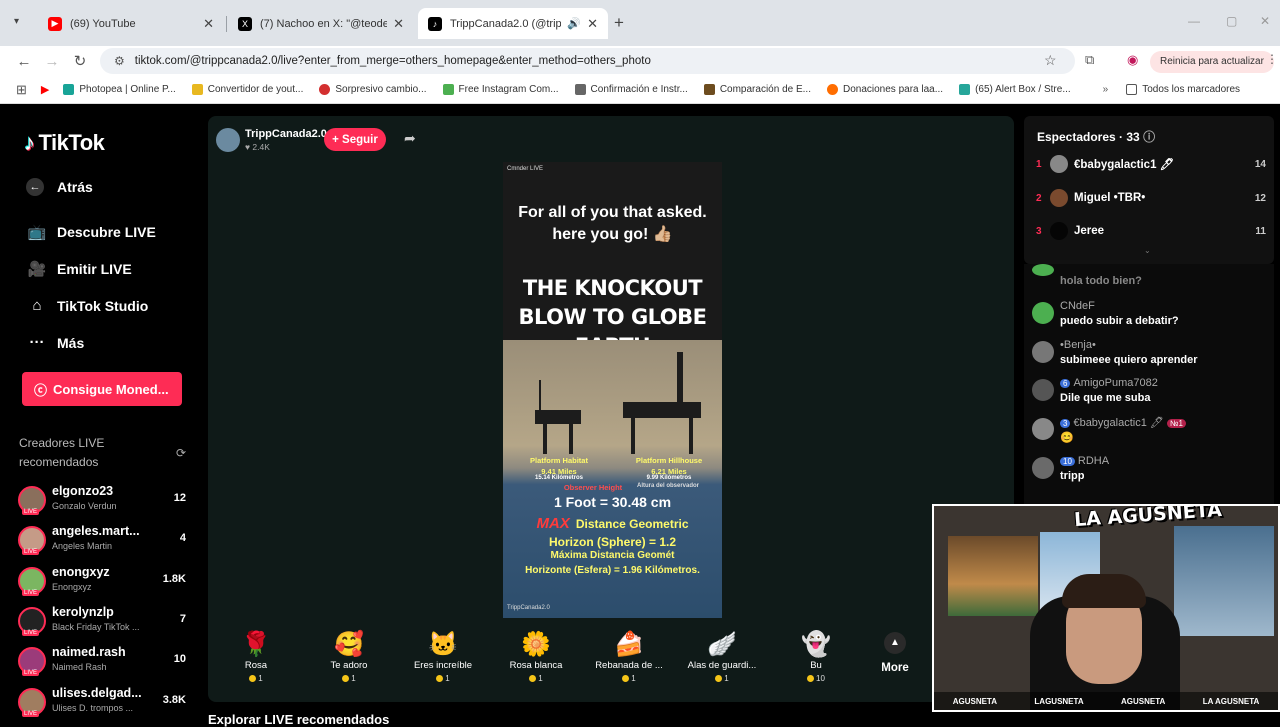 The height and width of the screenshot is (727, 1280). Describe the element at coordinates (506, 23) in the screenshot. I see `tab-title: TrippCanada2.0 (@trippcan` at that location.